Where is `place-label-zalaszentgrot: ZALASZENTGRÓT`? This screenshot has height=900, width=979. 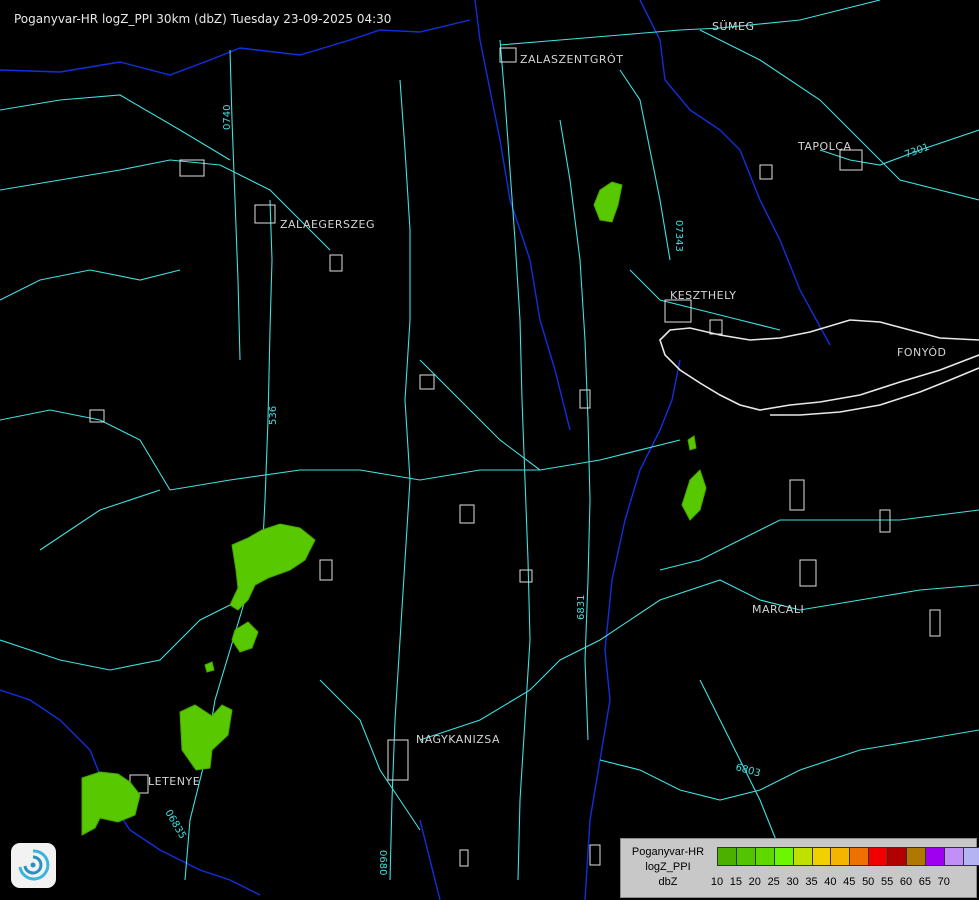 place-label-zalaszentgrot: ZALASZENTGRÓT is located at coordinates (572, 59).